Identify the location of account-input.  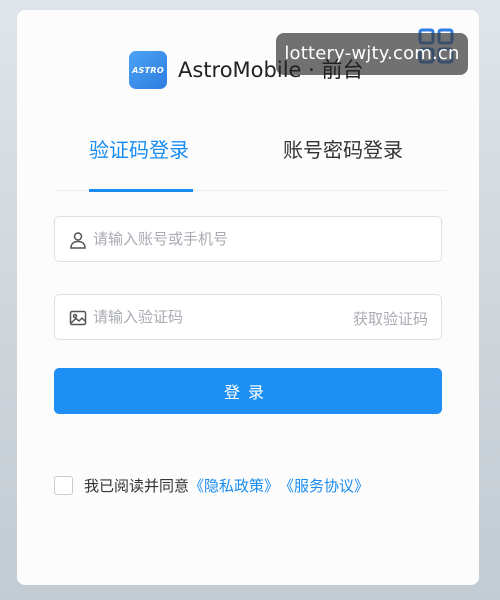
(223, 239).